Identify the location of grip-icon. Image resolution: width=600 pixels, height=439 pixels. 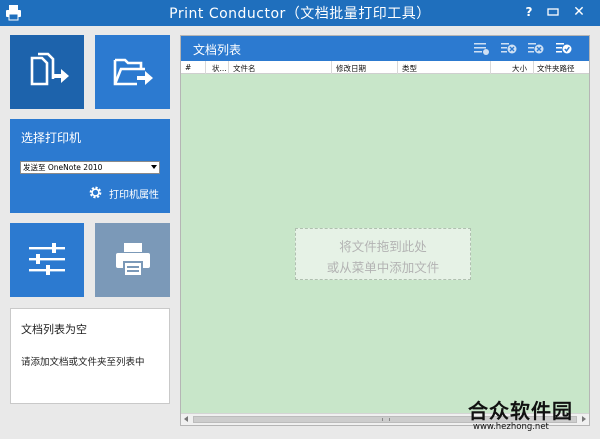
(386, 419).